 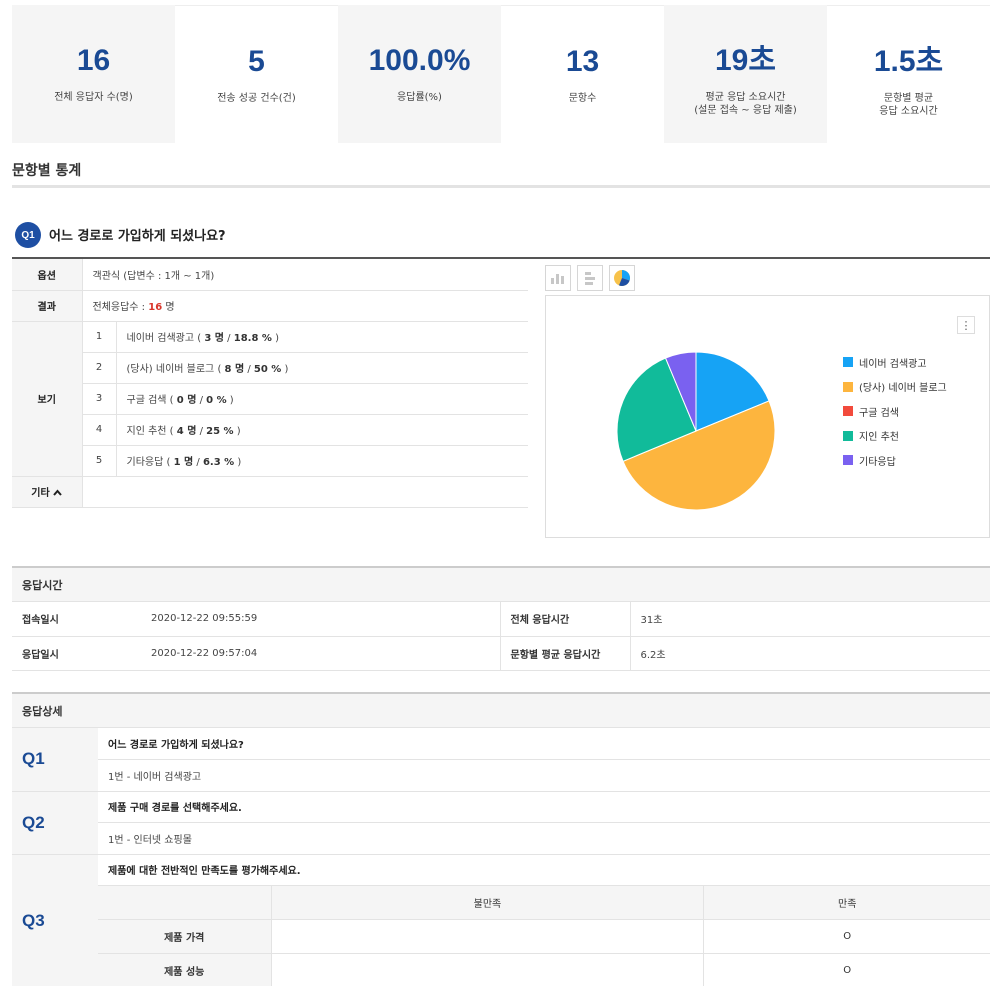 What do you see at coordinates (99, 399) in the screenshot?
I see `choice-number: 3` at bounding box center [99, 399].